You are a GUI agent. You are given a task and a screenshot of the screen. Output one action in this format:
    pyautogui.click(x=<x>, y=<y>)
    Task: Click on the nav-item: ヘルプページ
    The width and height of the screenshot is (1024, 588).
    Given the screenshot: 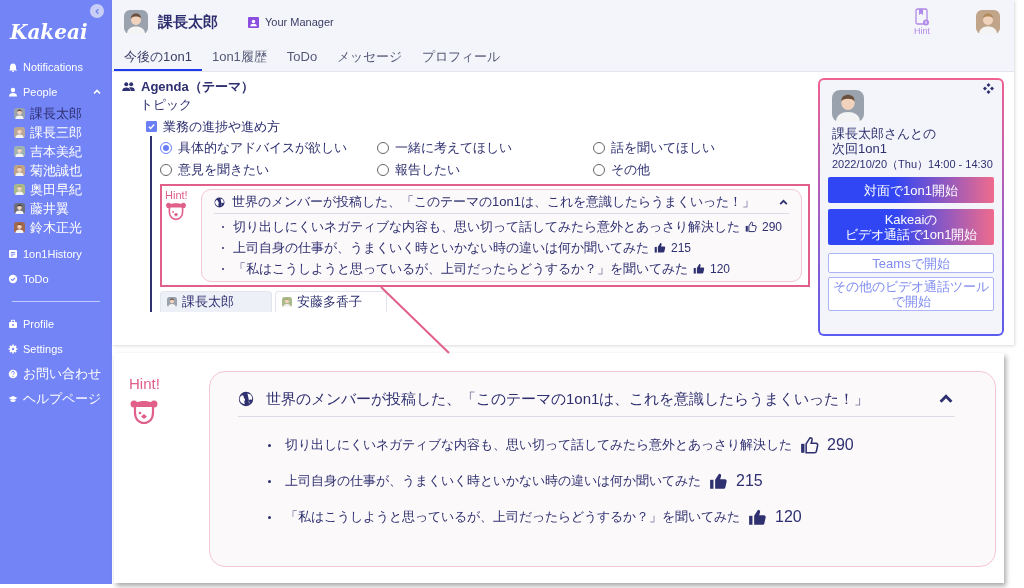 What is the action you would take?
    pyautogui.click(x=56, y=398)
    